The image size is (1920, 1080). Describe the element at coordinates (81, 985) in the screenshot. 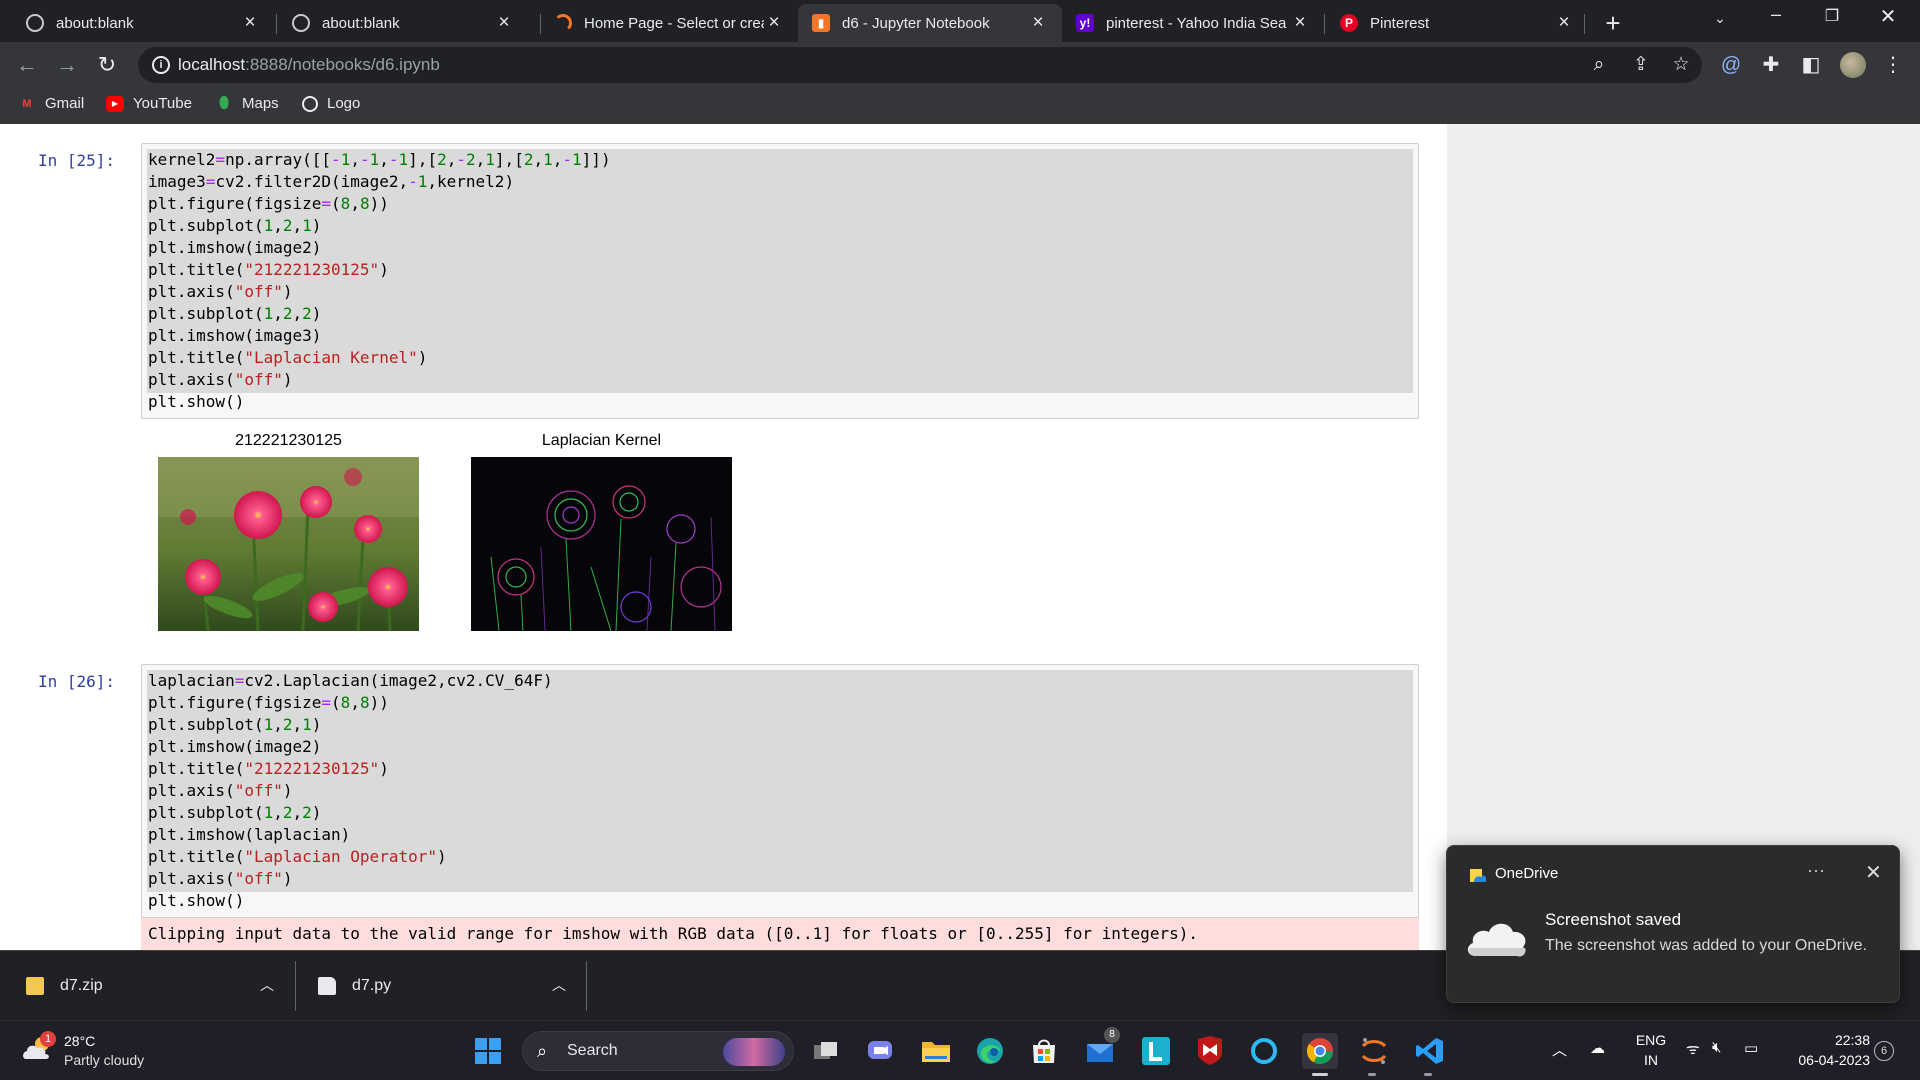

I see `download-filename: d7.zip` at that location.